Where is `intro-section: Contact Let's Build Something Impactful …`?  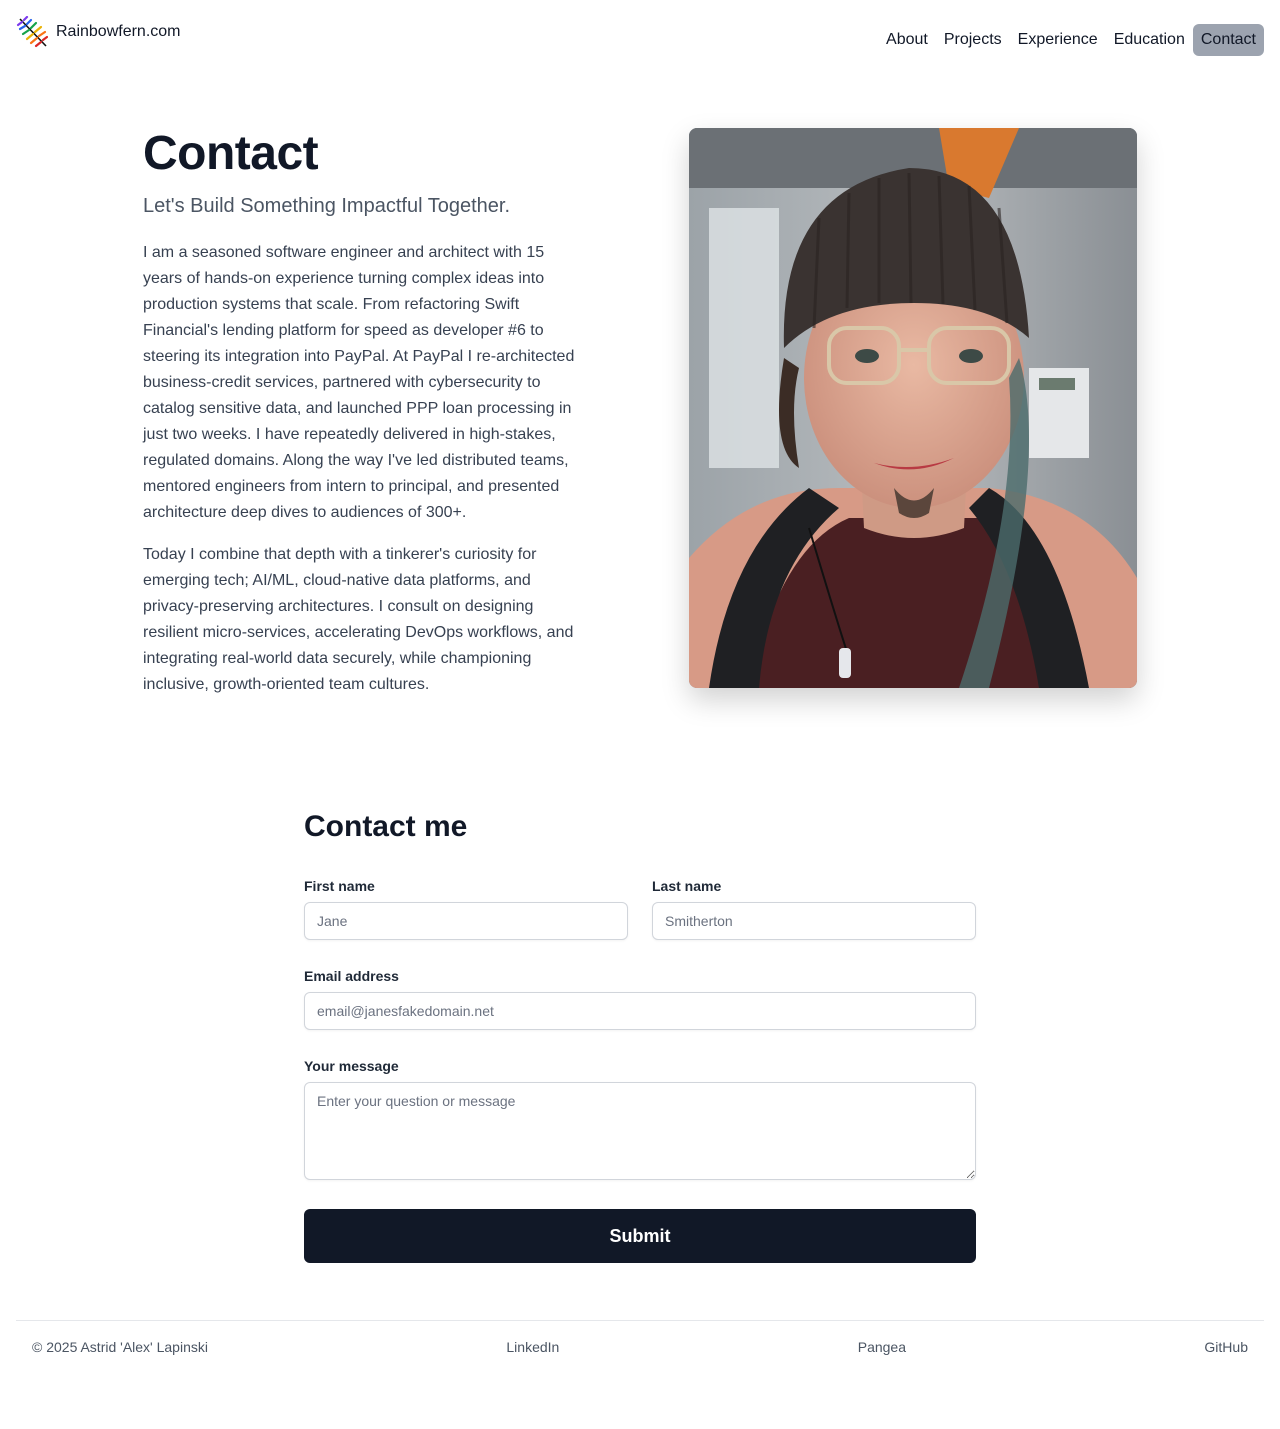
intro-section: Contact Let's Build Something Impactful … is located at coordinates (363, 413).